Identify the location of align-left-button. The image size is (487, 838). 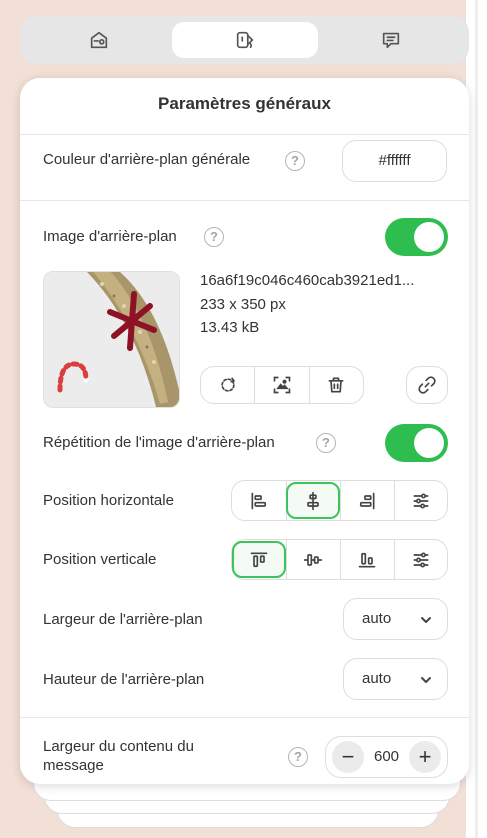
(259, 500).